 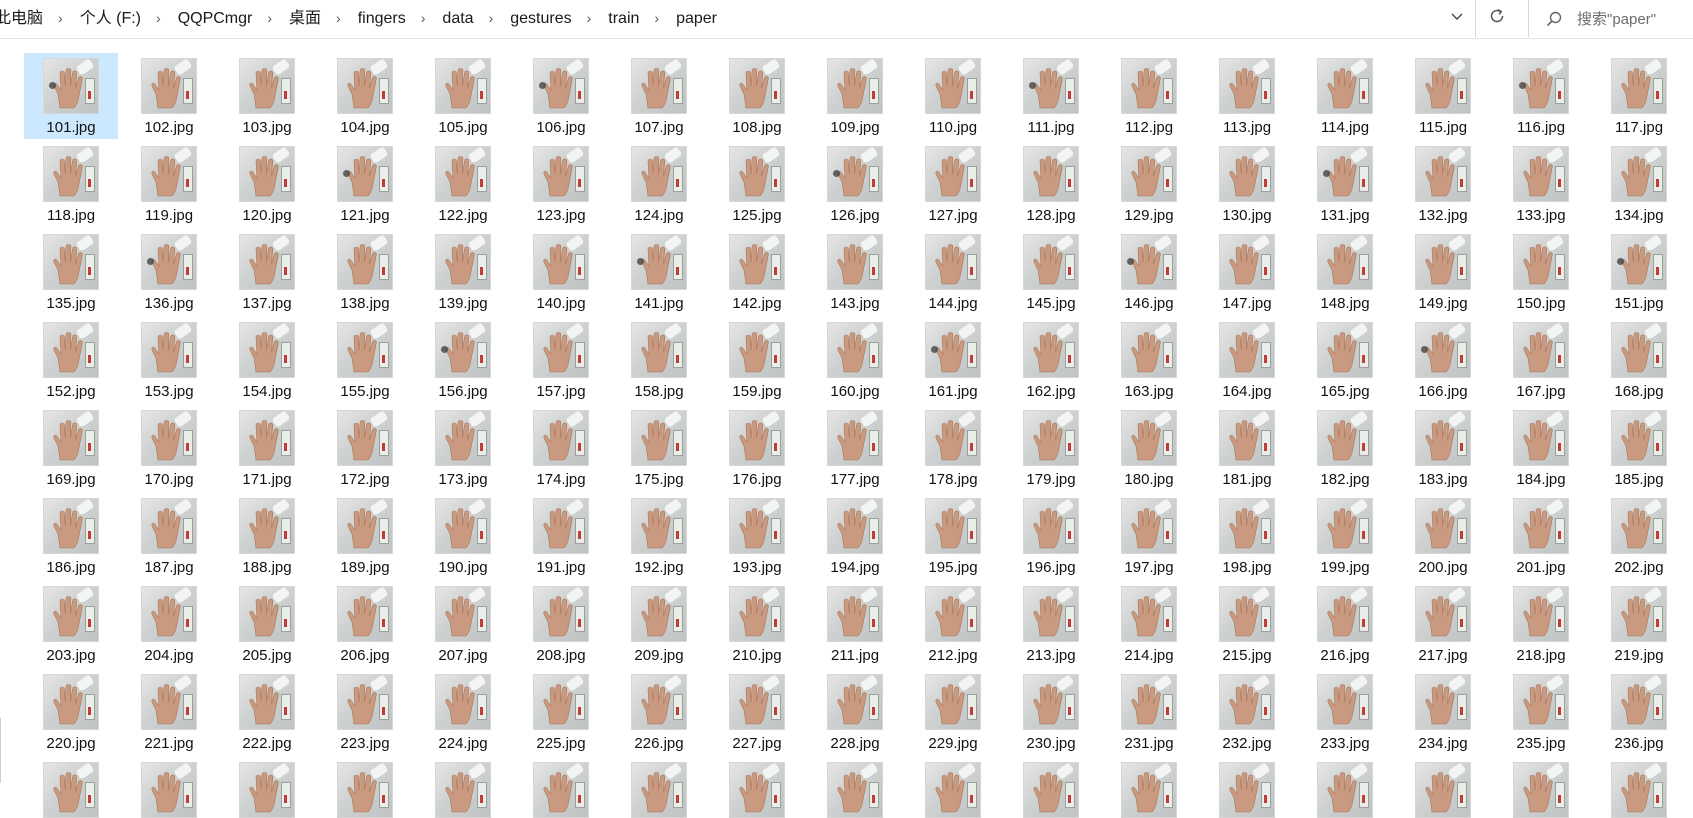 What do you see at coordinates (1443, 448) in the screenshot?
I see `file-item: 183.jpg` at bounding box center [1443, 448].